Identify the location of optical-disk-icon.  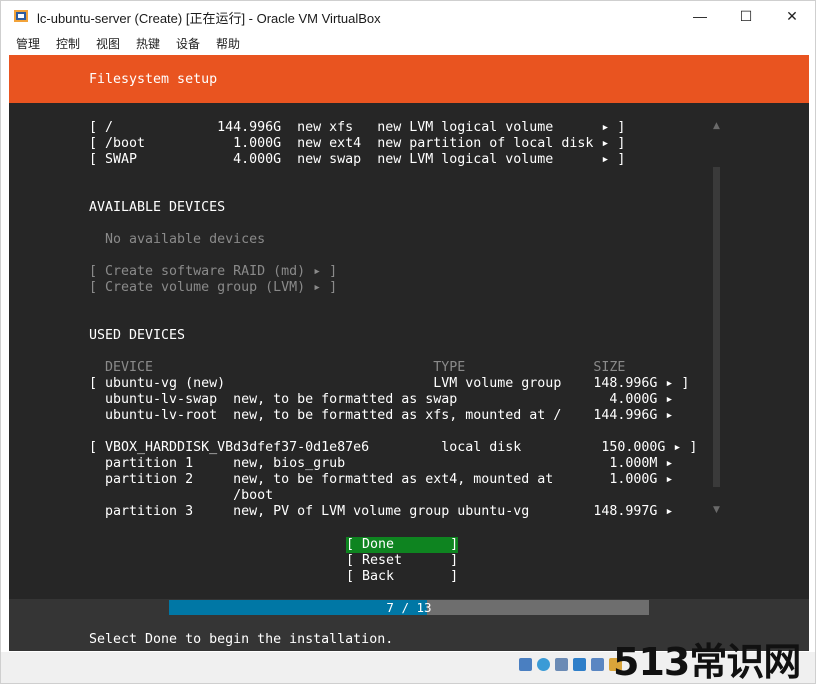
(543, 664).